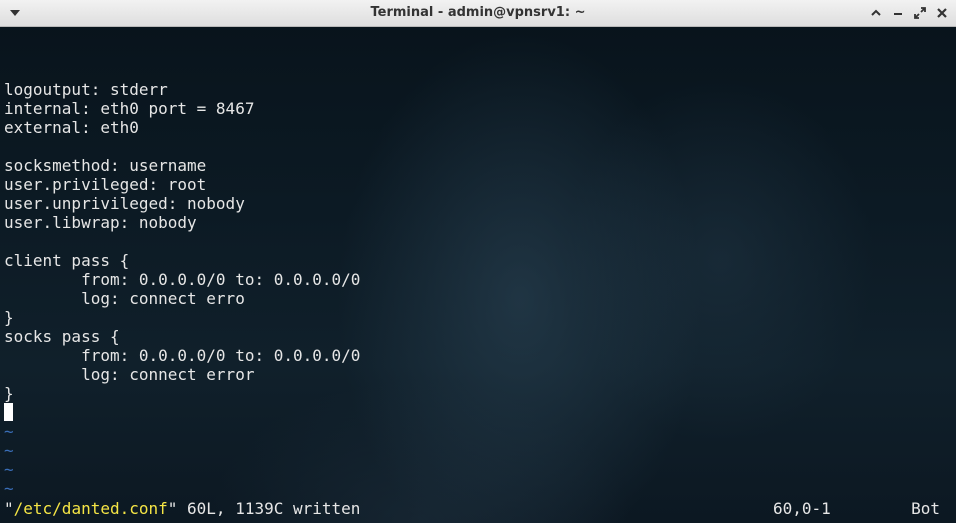  What do you see at coordinates (124, 298) in the screenshot?
I see `editor-line: log: connect erro` at bounding box center [124, 298].